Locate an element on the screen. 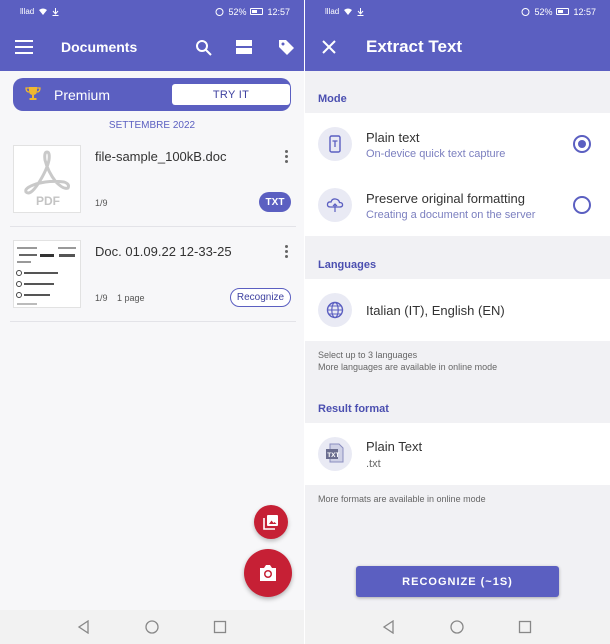 This screenshot has width=610, height=644. recognize-button: Recognize is located at coordinates (260, 297).